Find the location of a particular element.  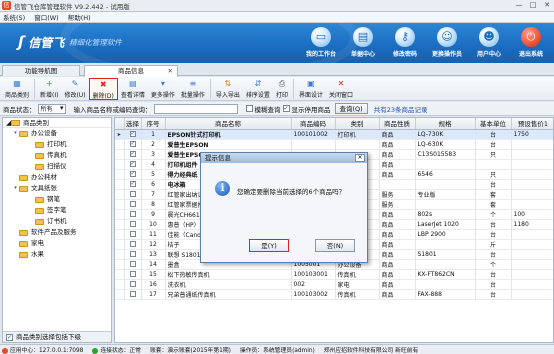

sort-settings-button: ⇵ 排序设置 is located at coordinates (258, 89).